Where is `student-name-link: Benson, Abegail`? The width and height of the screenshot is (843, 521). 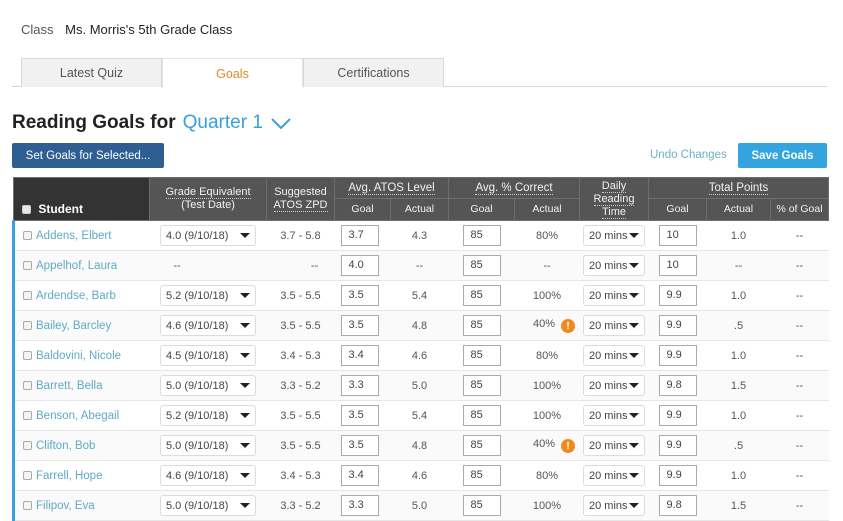 student-name-link: Benson, Abegail is located at coordinates (77, 416).